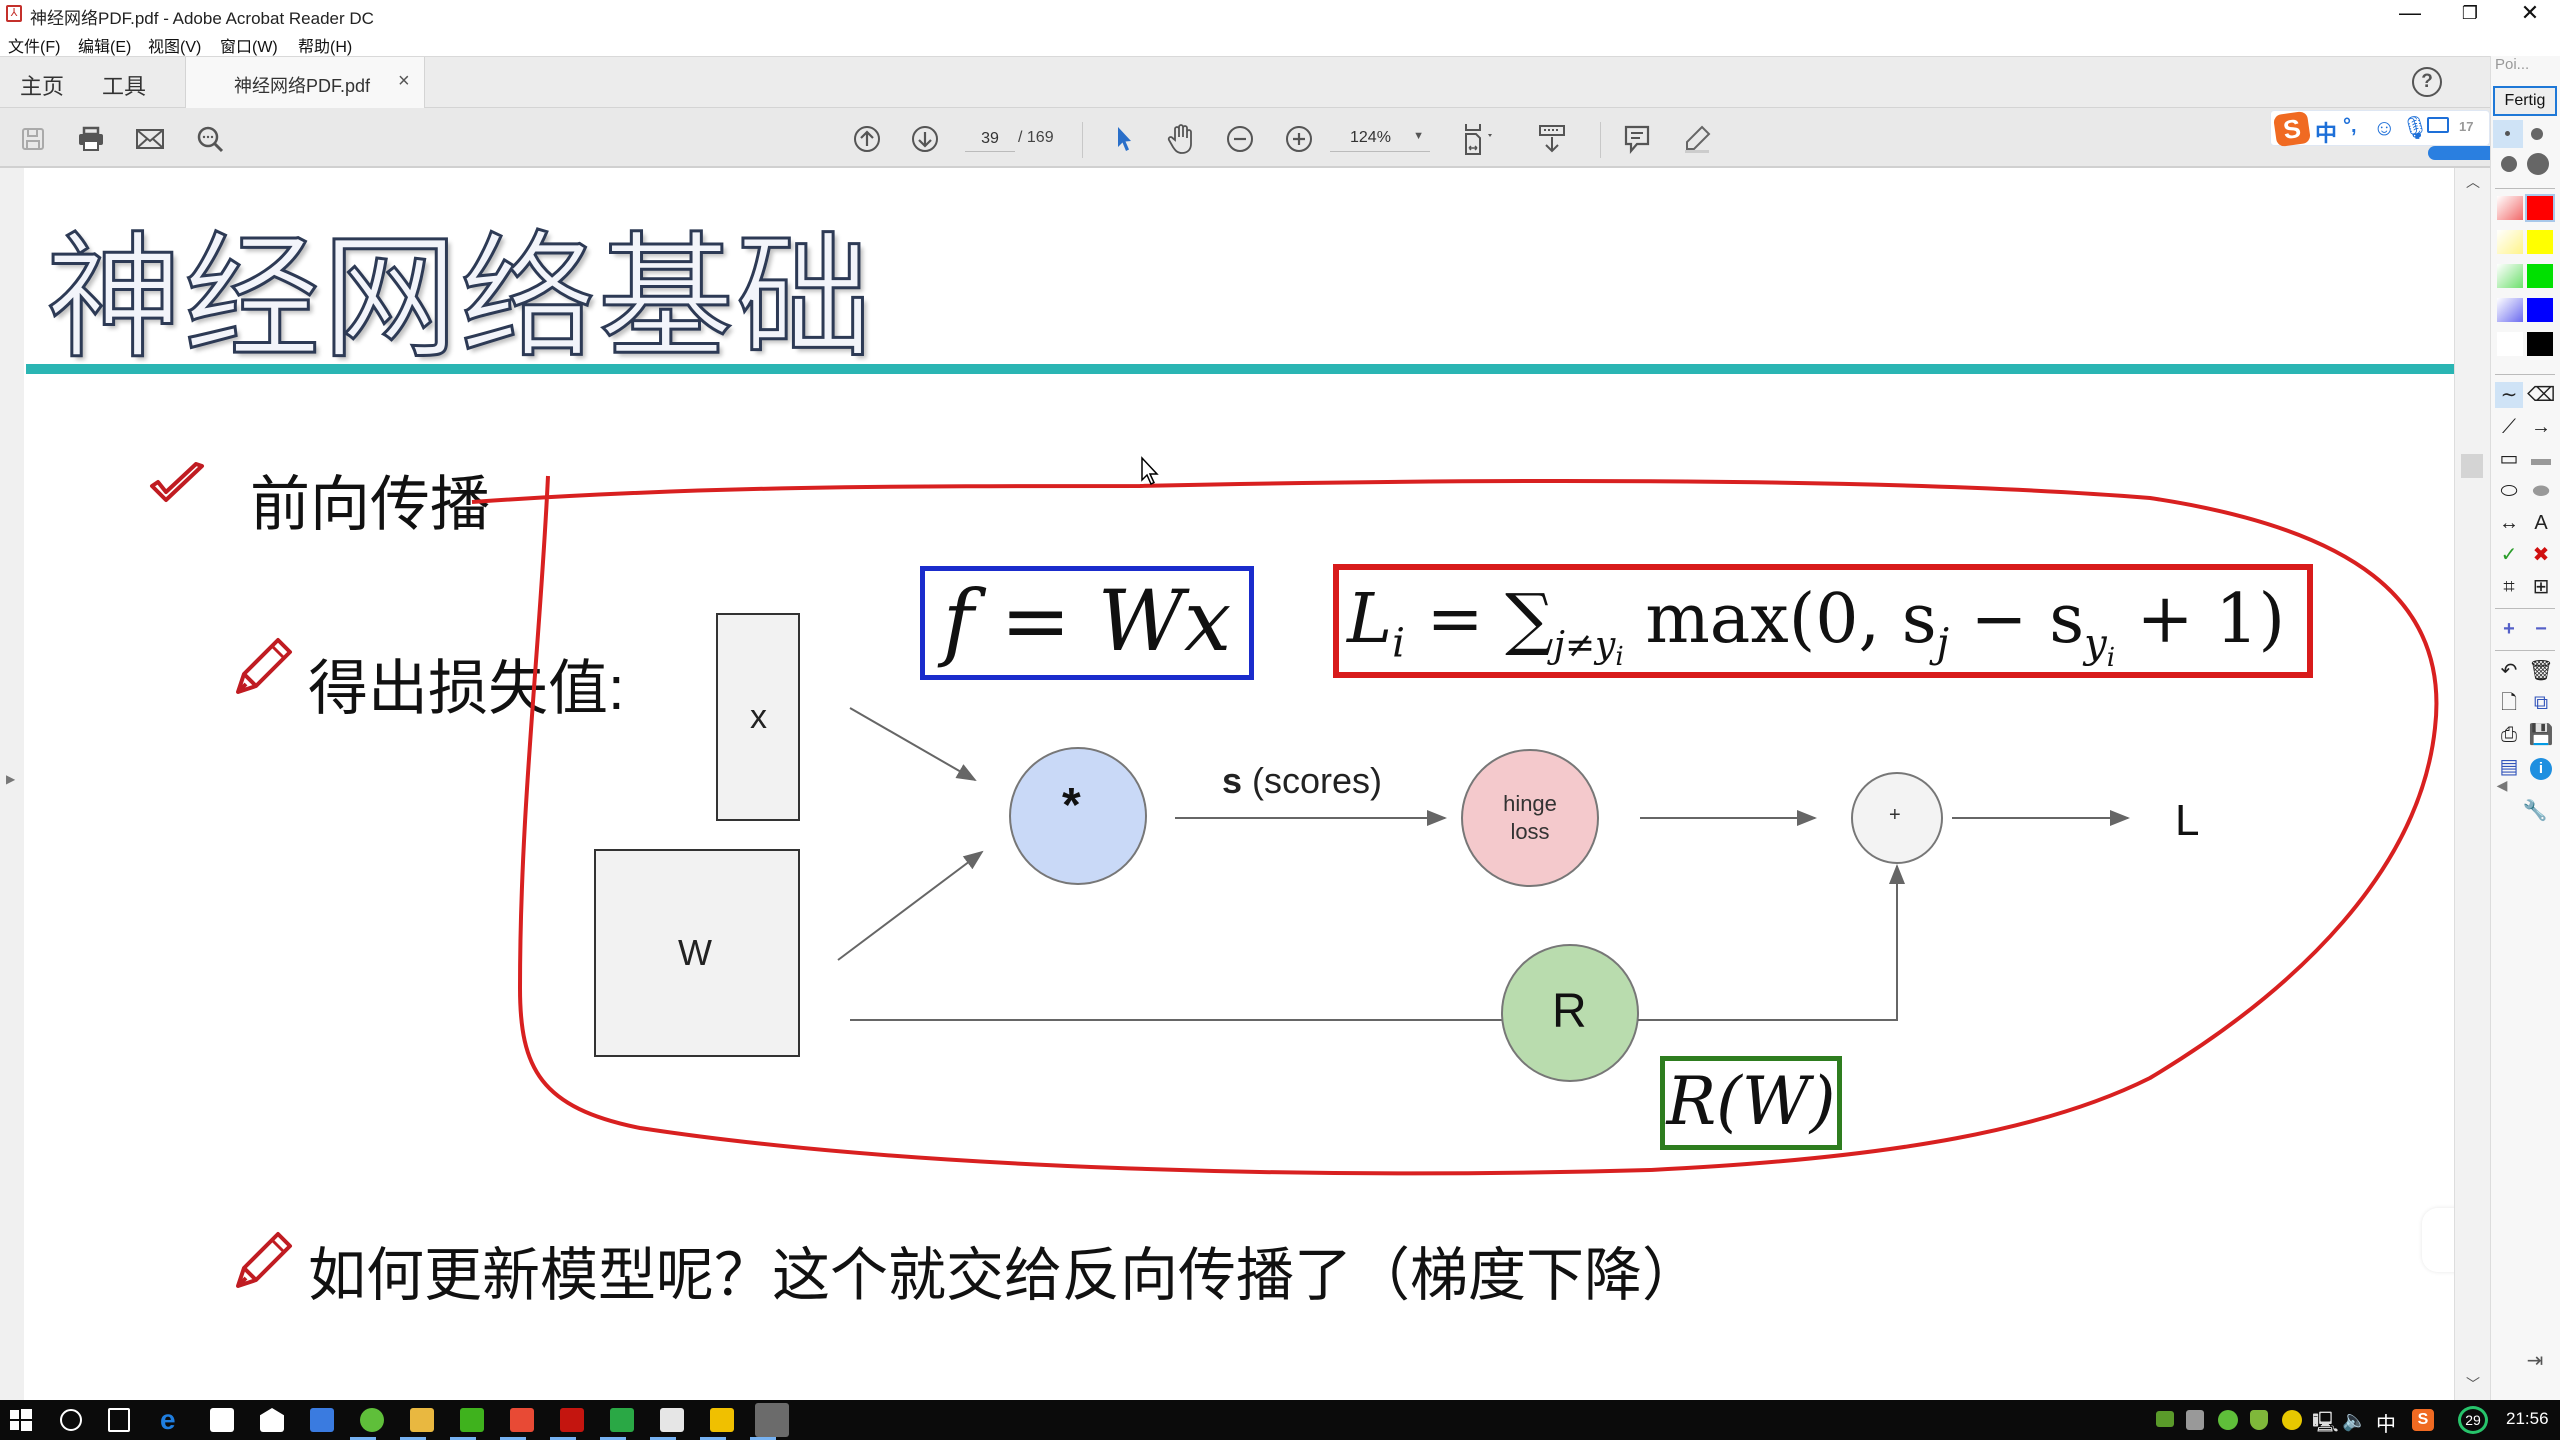 Image resolution: width=2560 pixels, height=1442 pixels. Describe the element at coordinates (2427, 82) in the screenshot. I see `help-icon: ?` at that location.